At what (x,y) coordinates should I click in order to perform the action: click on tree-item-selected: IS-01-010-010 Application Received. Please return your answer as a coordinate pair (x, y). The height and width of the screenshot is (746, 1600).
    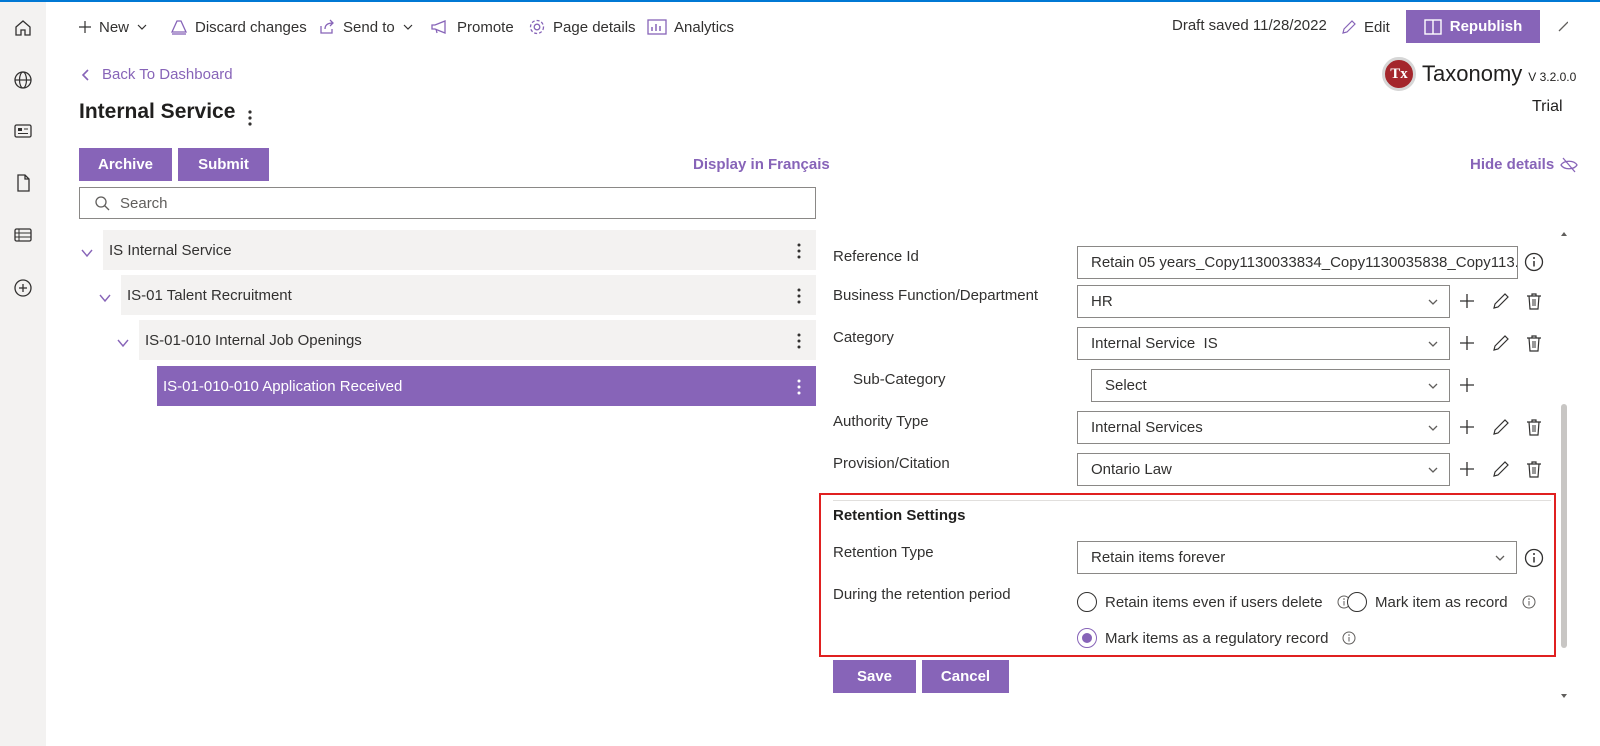
    Looking at the image, I should click on (486, 386).